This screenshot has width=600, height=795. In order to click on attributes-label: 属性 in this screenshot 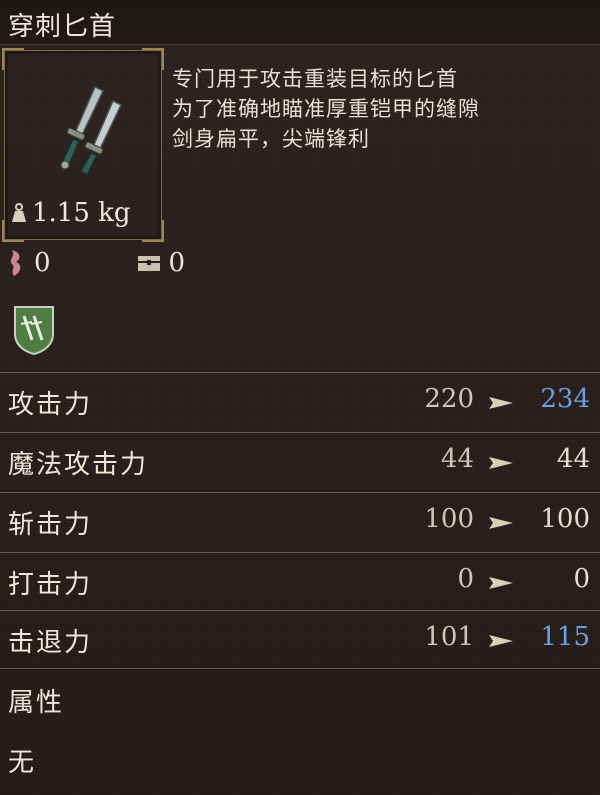, I will do `click(36, 703)`.